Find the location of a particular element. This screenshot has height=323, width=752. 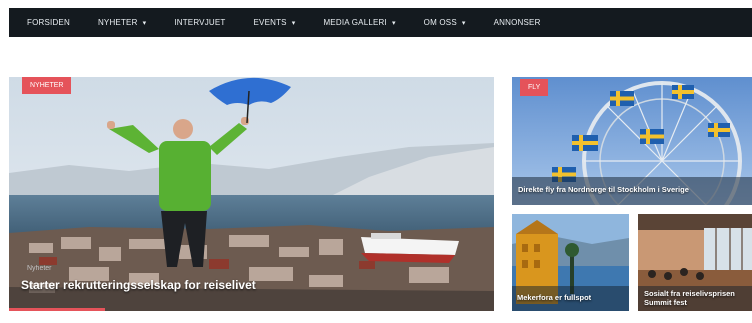

article-category-tag: Nyheter is located at coordinates (39, 268).